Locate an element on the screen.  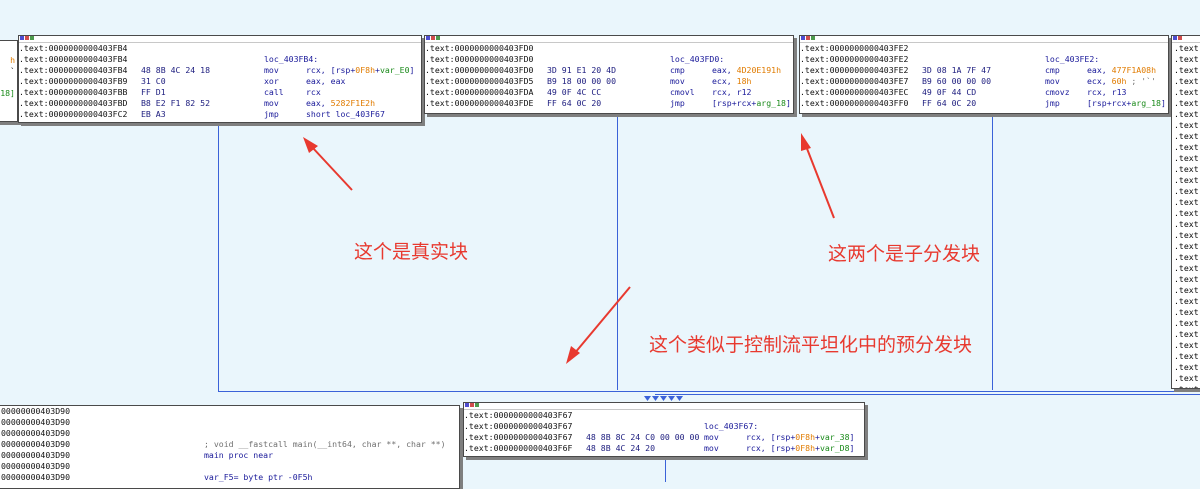
annotation-child-blocks: 这两个是子分发块 is located at coordinates (904, 254).